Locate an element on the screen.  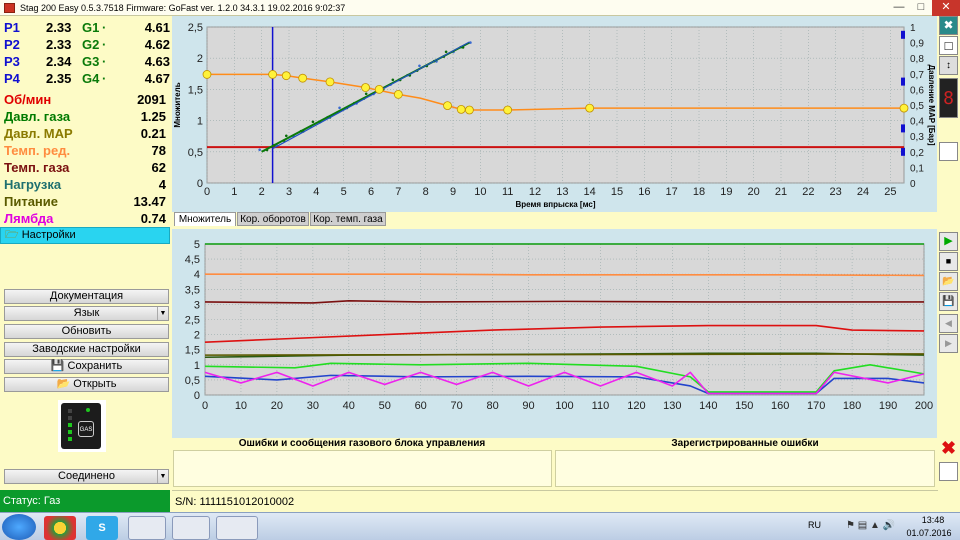
controller-image: GAS is located at coordinates (82, 426).